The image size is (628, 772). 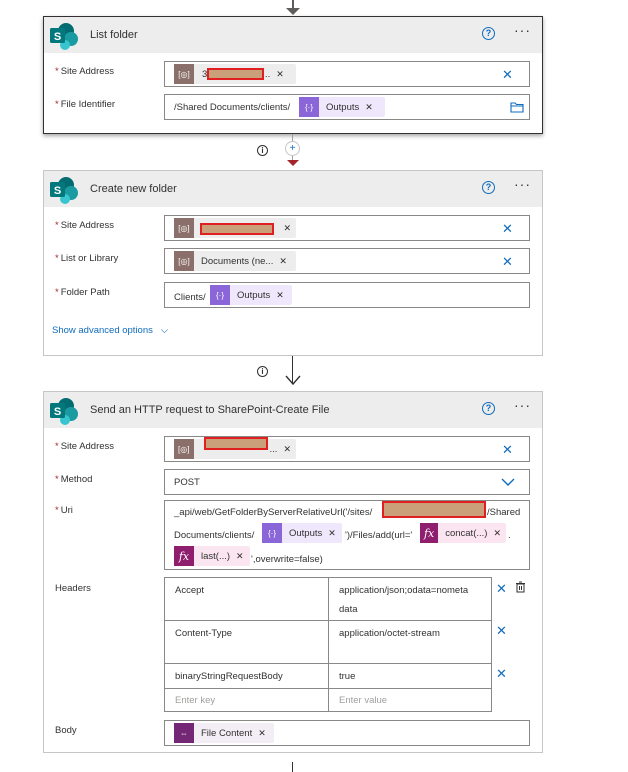 I want to click on method-label: * Method, so click(x=74, y=479).